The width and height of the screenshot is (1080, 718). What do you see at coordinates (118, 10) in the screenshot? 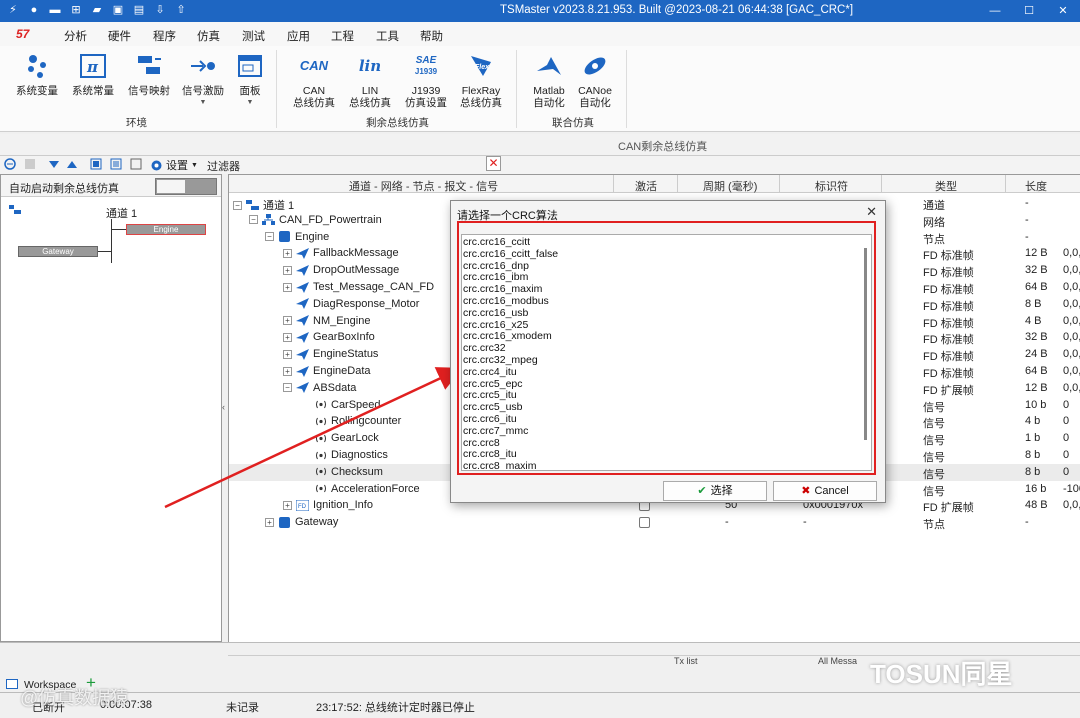
I see `save-icon: ▣` at bounding box center [118, 10].